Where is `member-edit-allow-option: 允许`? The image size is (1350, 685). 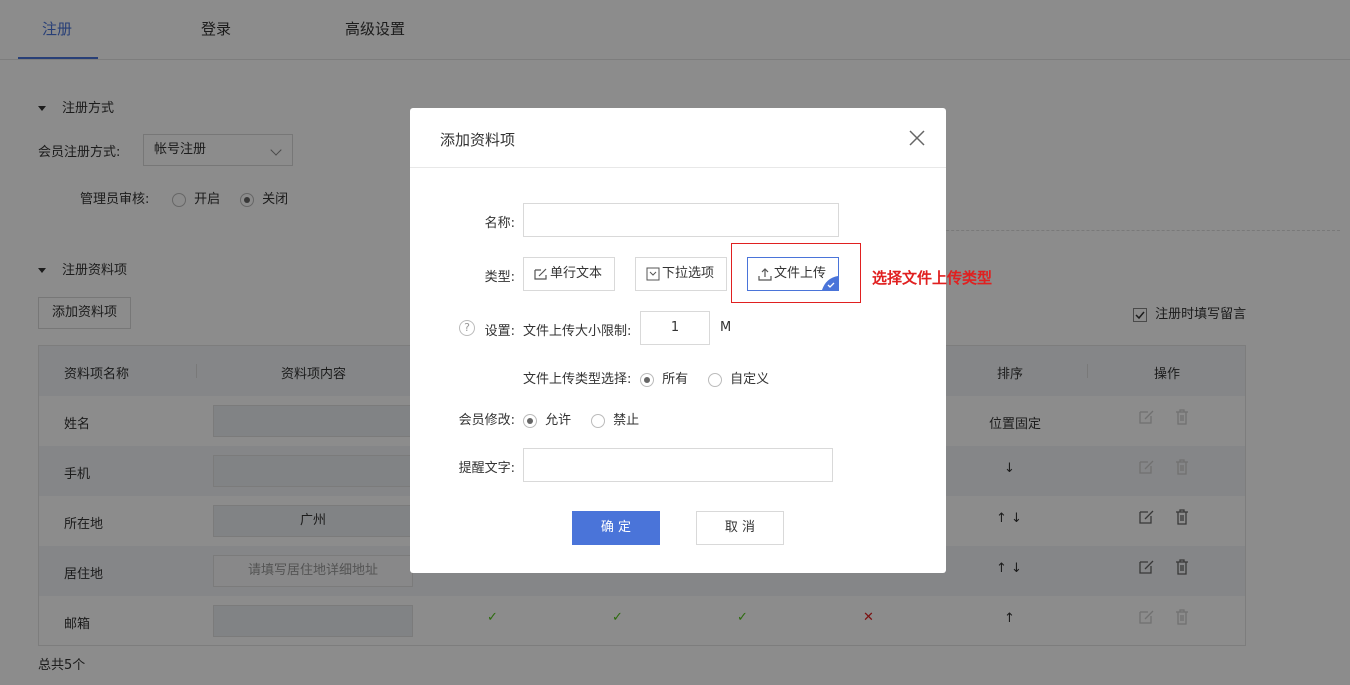 member-edit-allow-option: 允许 is located at coordinates (547, 418).